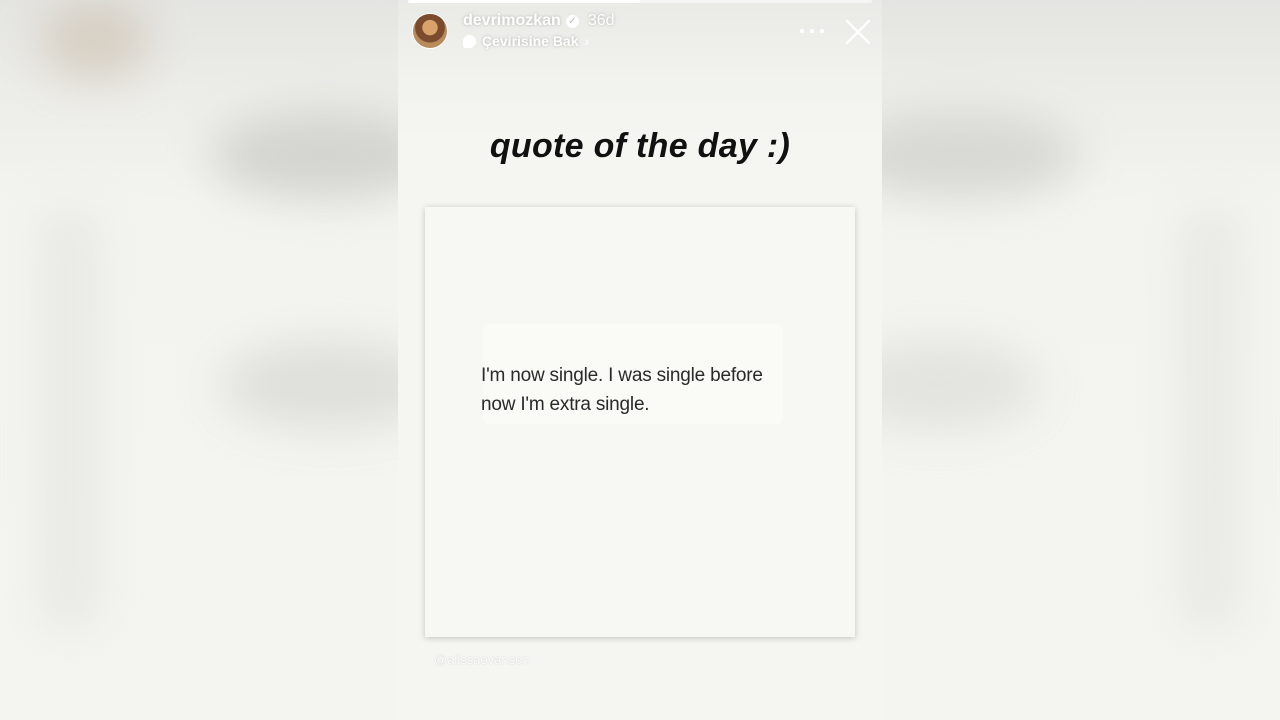 This screenshot has height=720, width=1280. What do you see at coordinates (622, 375) in the screenshot?
I see `quote-line-1: I'm now single. I was single before` at bounding box center [622, 375].